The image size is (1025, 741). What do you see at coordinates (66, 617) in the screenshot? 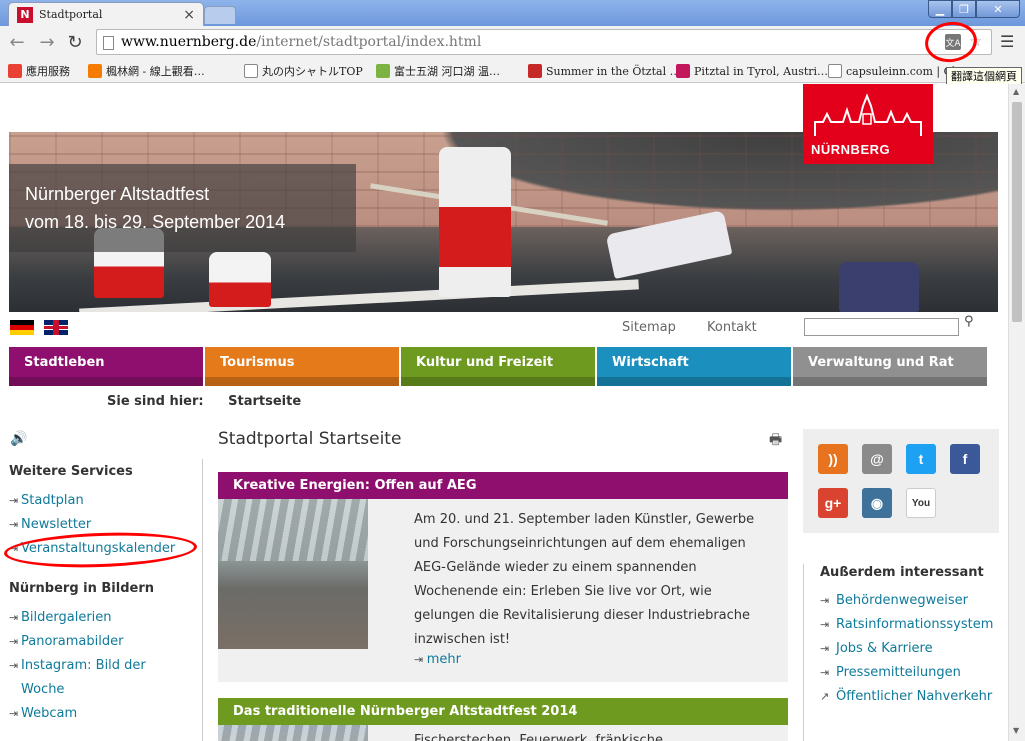
I see `link-label: Bildergalerien` at bounding box center [66, 617].